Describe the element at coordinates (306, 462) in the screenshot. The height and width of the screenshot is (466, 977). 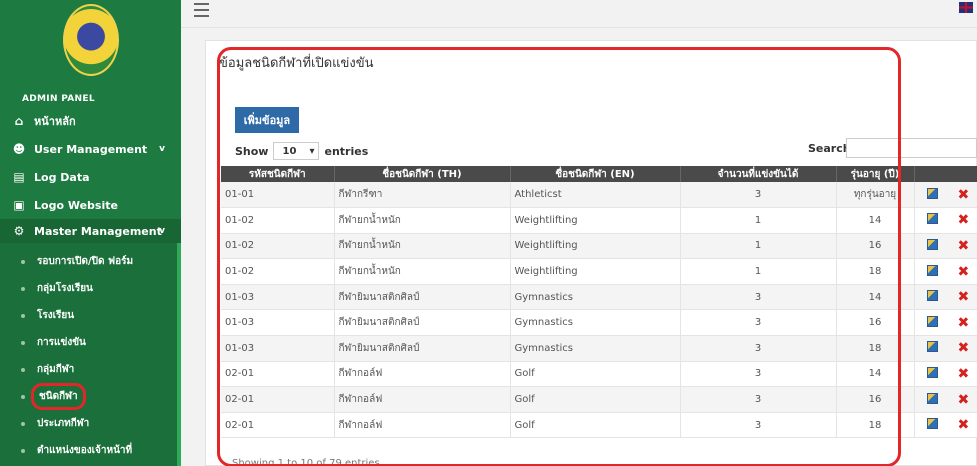
I see `table-info: Showing 1 to 10 of 79 entries` at that location.